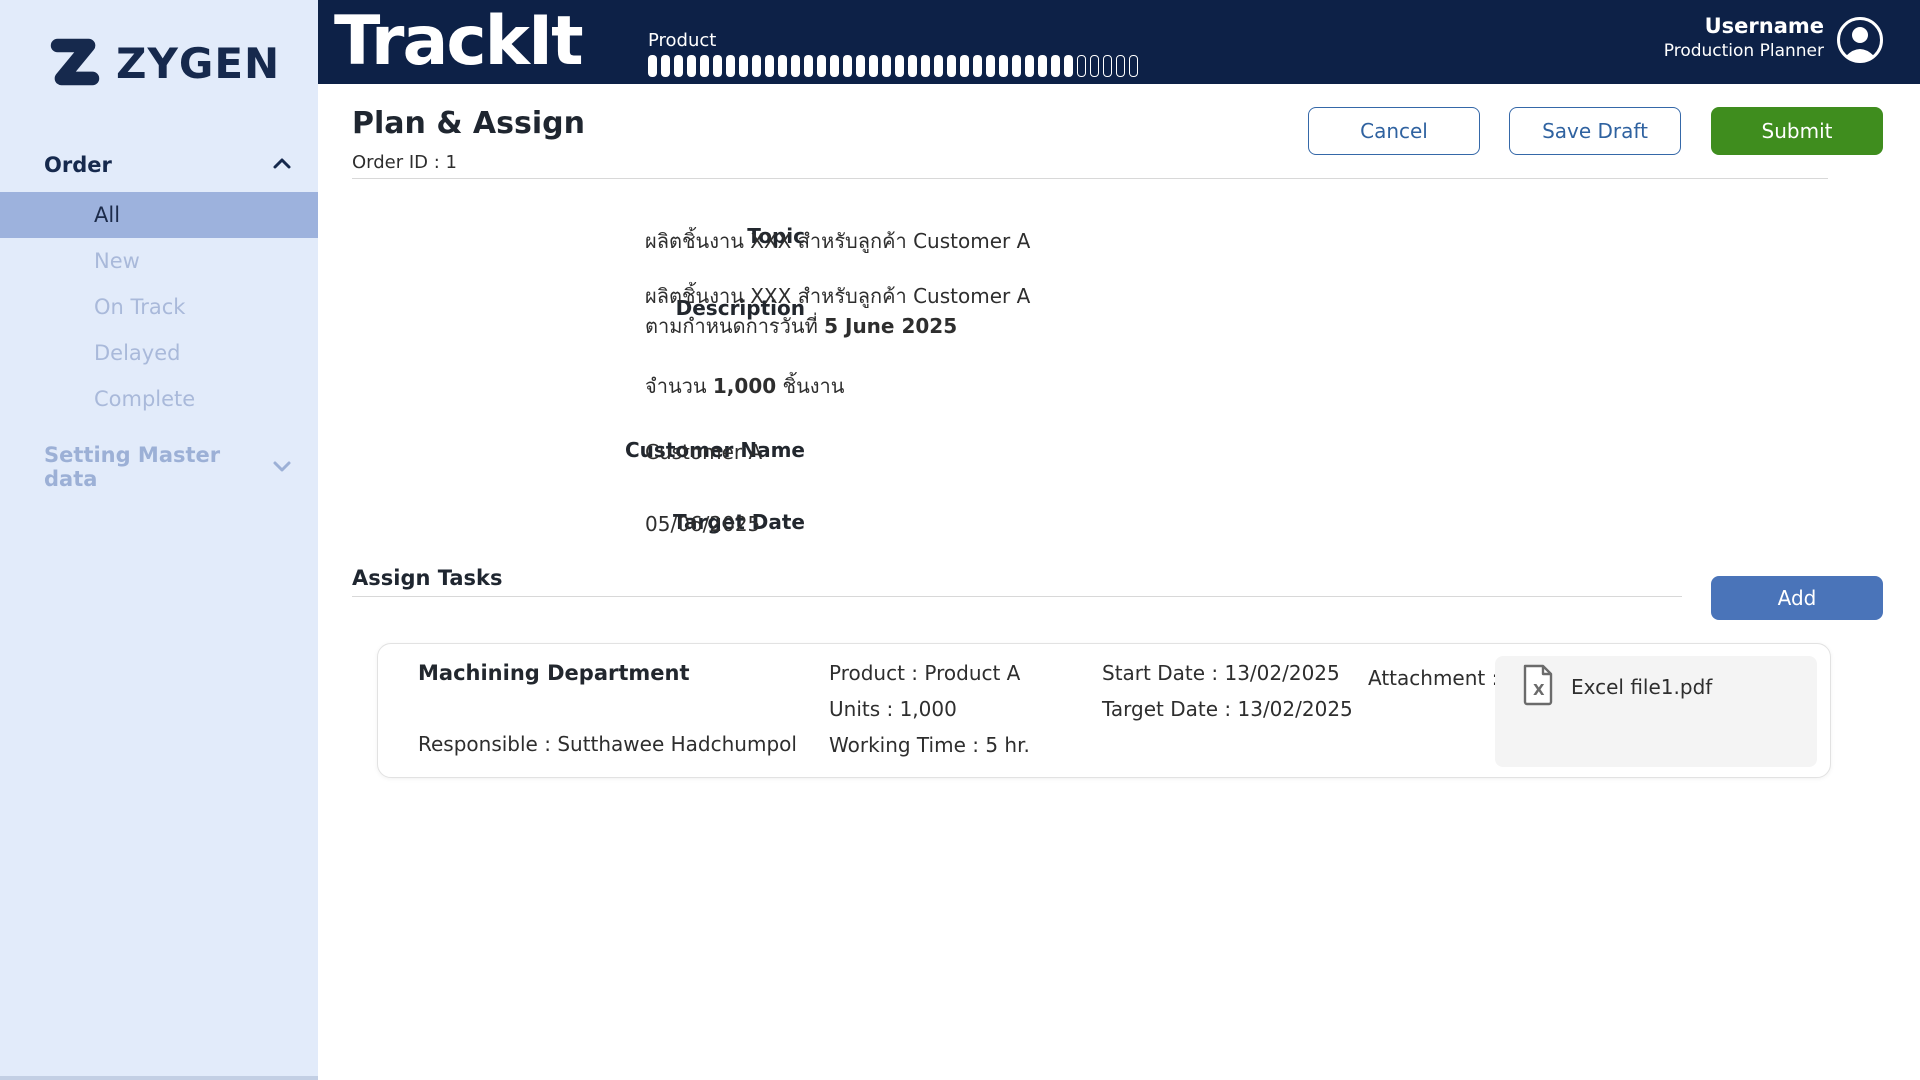 The image size is (1920, 1080). Describe the element at coordinates (925, 673) in the screenshot. I see `task-product: Product : Product A` at that location.